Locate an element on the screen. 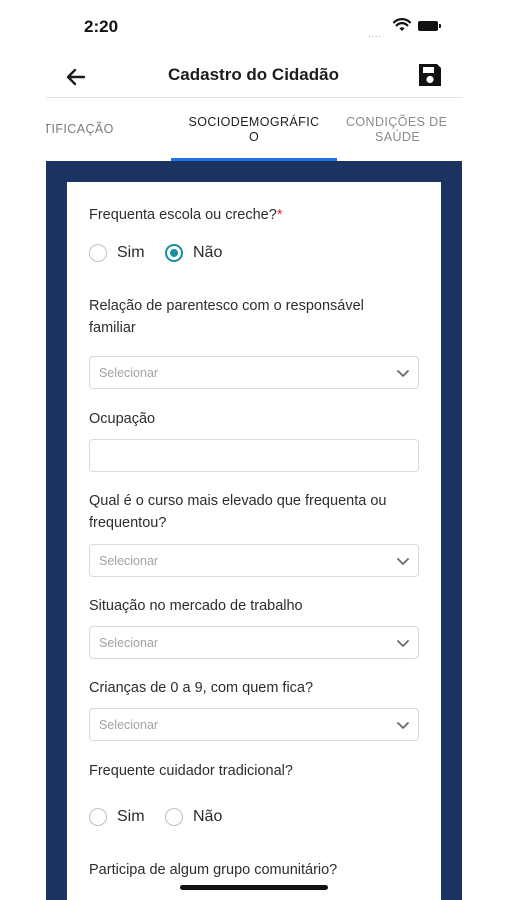 Image resolution: width=507 pixels, height=900 pixels. community-label: Participa de algum grupo comunitário? is located at coordinates (213, 870).